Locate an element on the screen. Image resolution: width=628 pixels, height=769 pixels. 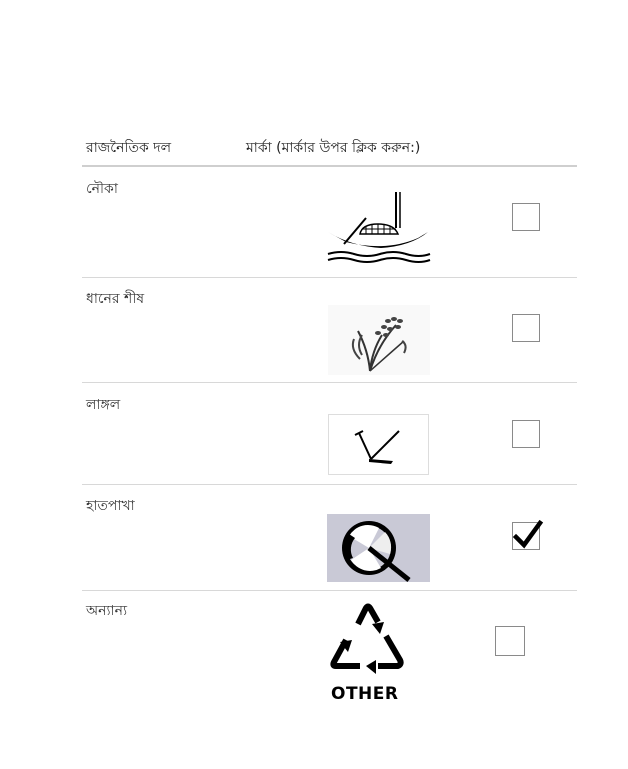
party-name: লাঙ্গল is located at coordinates (103, 405).